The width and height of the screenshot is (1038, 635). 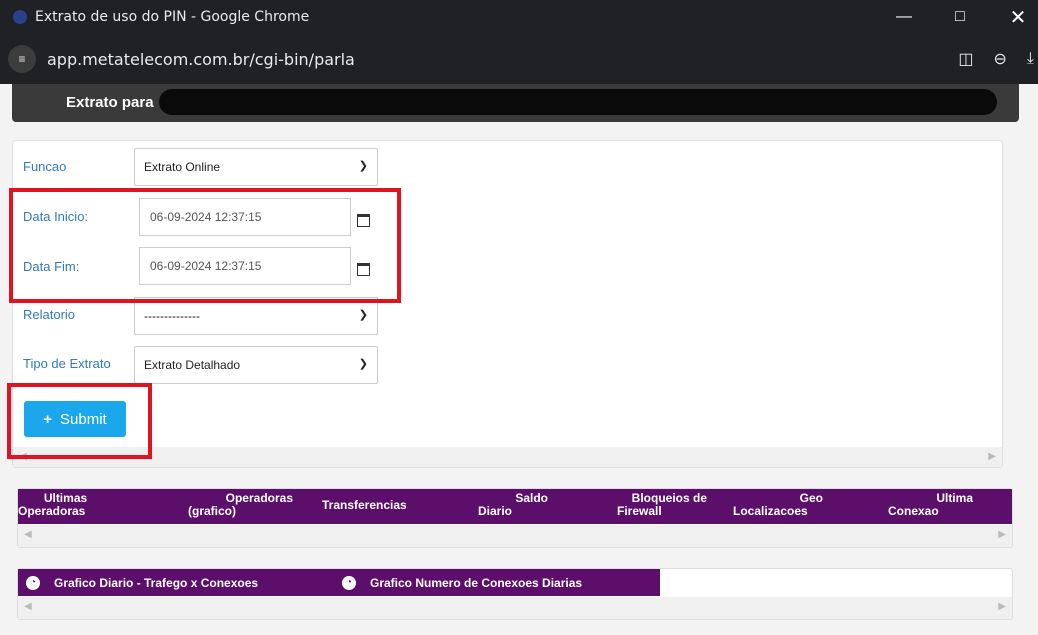 What do you see at coordinates (1018, 17) in the screenshot?
I see `close-icon: ✕` at bounding box center [1018, 17].